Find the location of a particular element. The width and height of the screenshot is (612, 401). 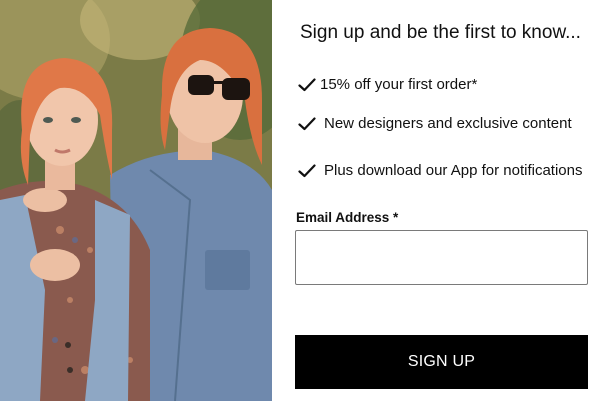

email-label: Email Address * is located at coordinates (347, 217).